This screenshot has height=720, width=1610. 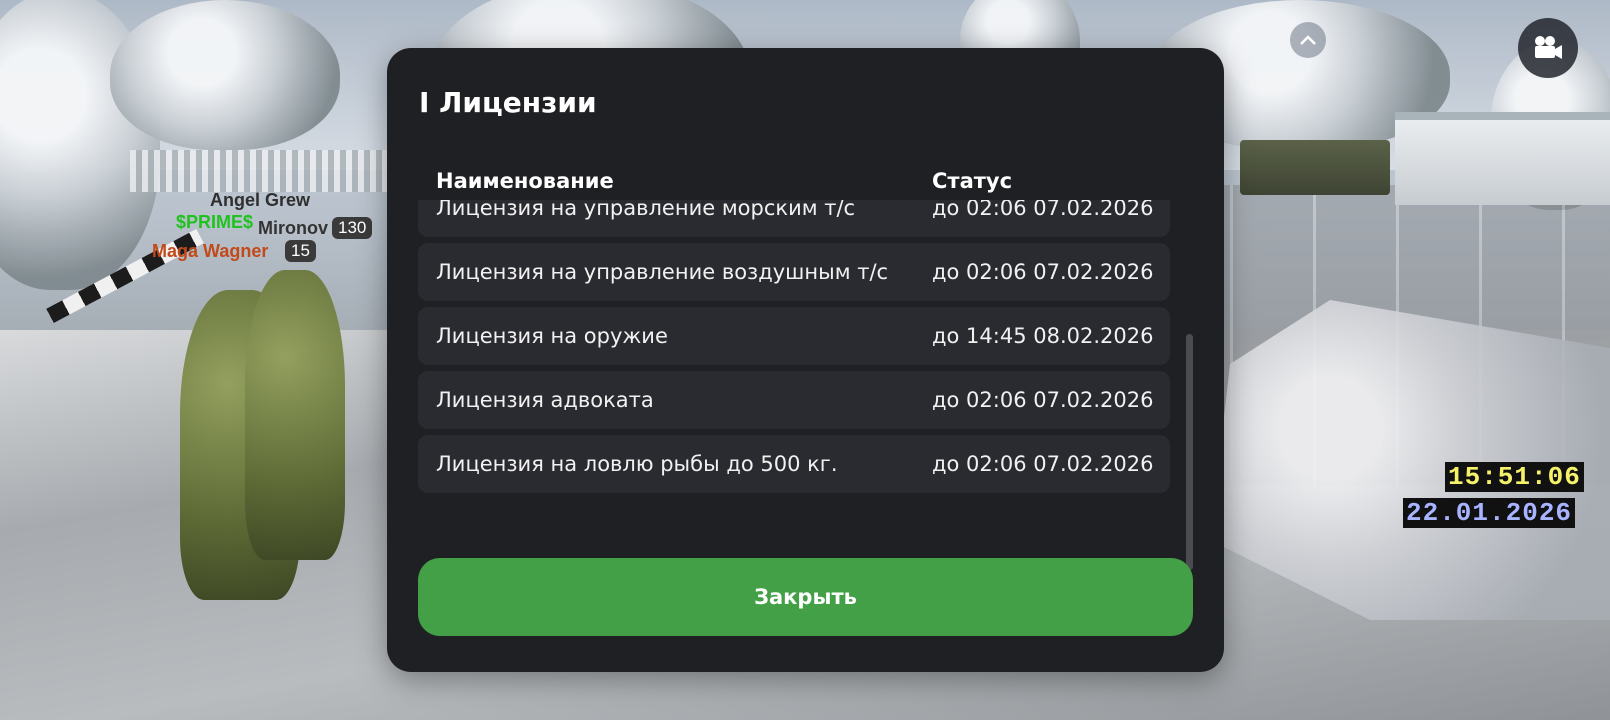 What do you see at coordinates (1043, 336) in the screenshot?
I see `license-status: до 14:45 08.02.2026` at bounding box center [1043, 336].